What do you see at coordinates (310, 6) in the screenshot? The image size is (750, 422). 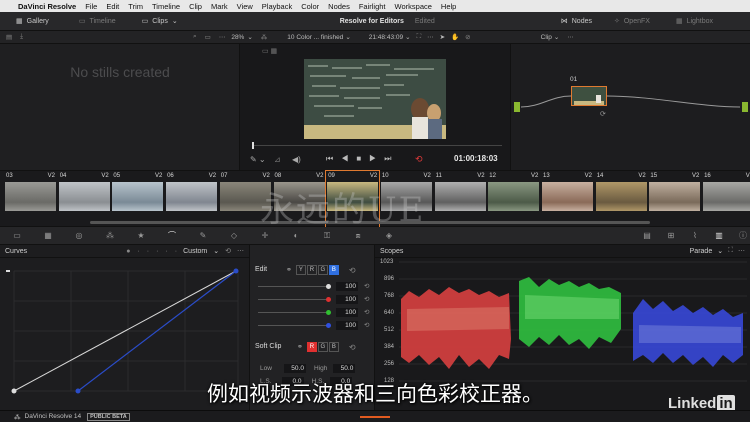 I see `menu-color: Color` at bounding box center [310, 6].